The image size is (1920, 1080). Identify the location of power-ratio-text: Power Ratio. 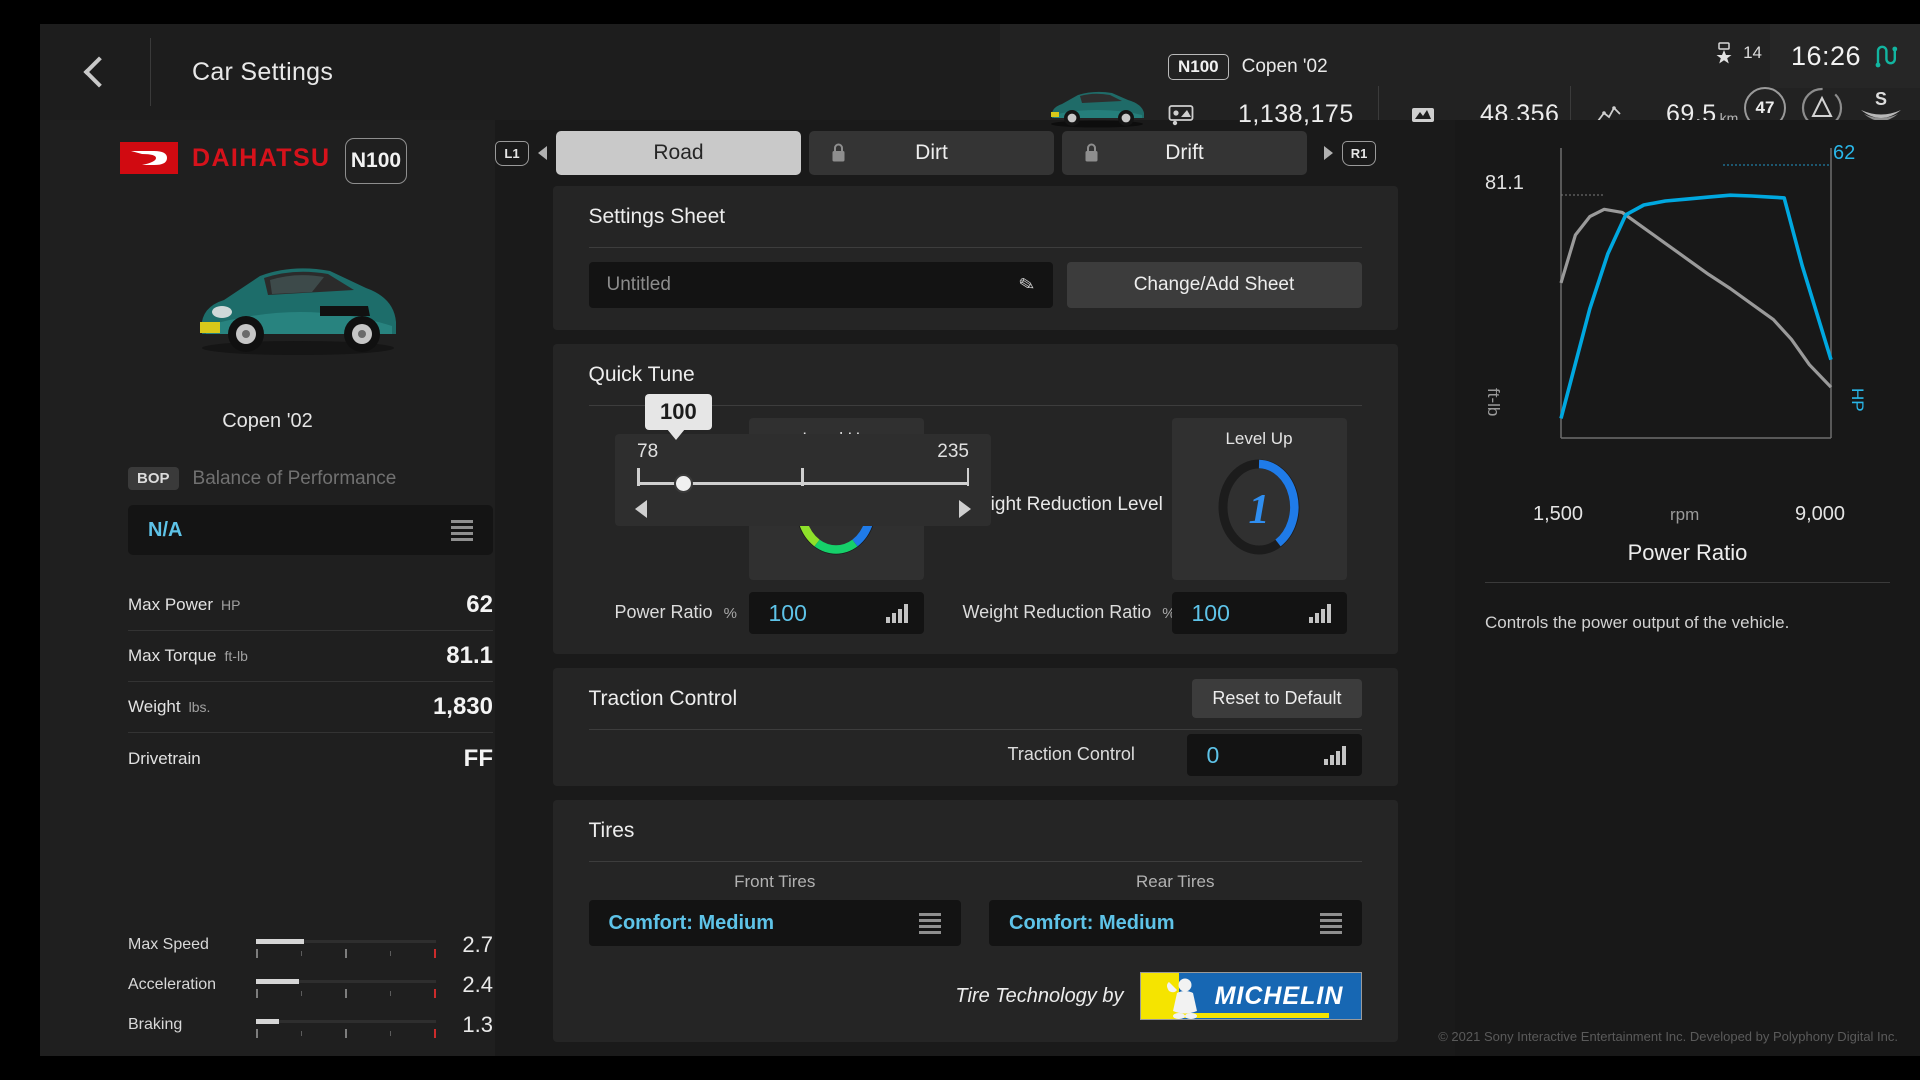
(663, 612).